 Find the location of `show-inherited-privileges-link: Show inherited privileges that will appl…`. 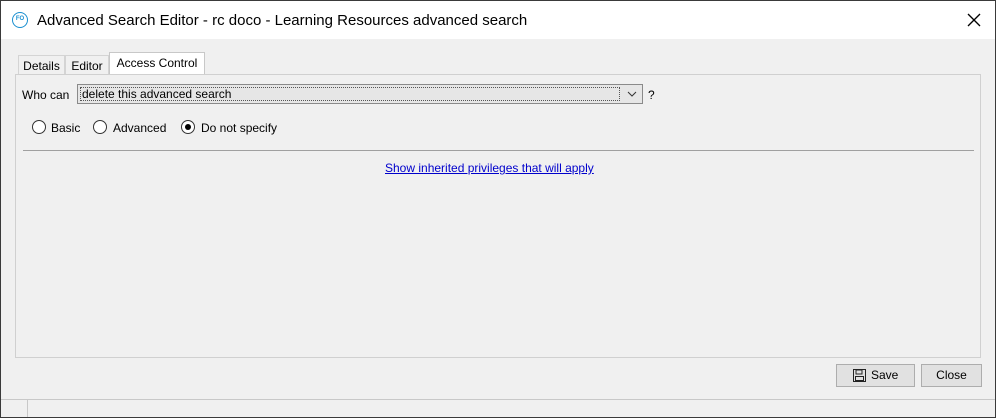

show-inherited-privileges-link: Show inherited privileges that will appl… is located at coordinates (489, 168).